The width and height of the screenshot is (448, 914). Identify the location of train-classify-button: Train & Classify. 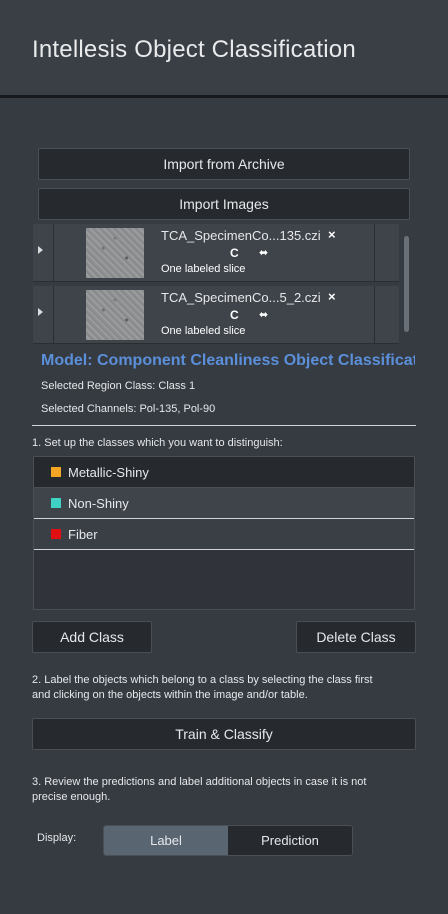
(224, 734).